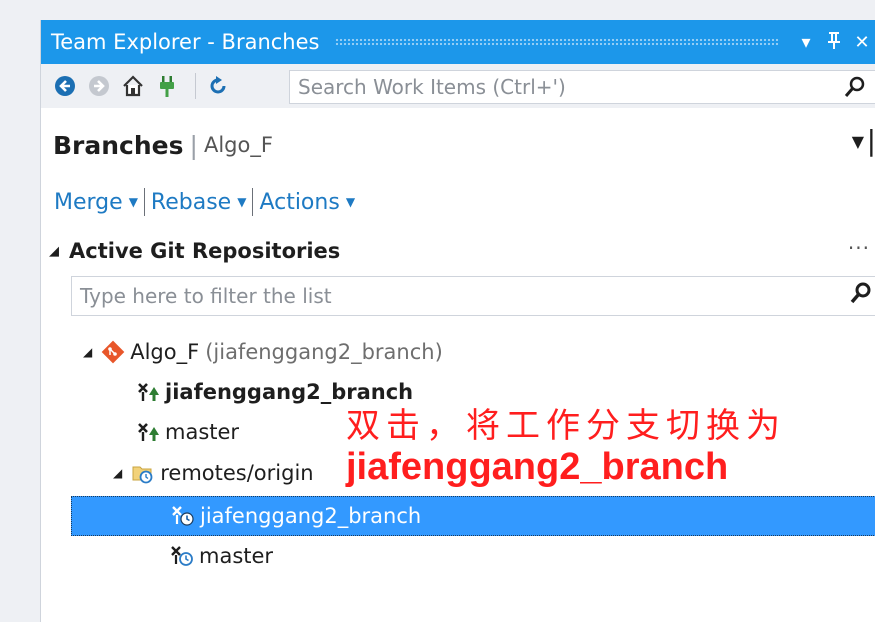 The height and width of the screenshot is (622, 875). I want to click on connect-icon, so click(167, 86).